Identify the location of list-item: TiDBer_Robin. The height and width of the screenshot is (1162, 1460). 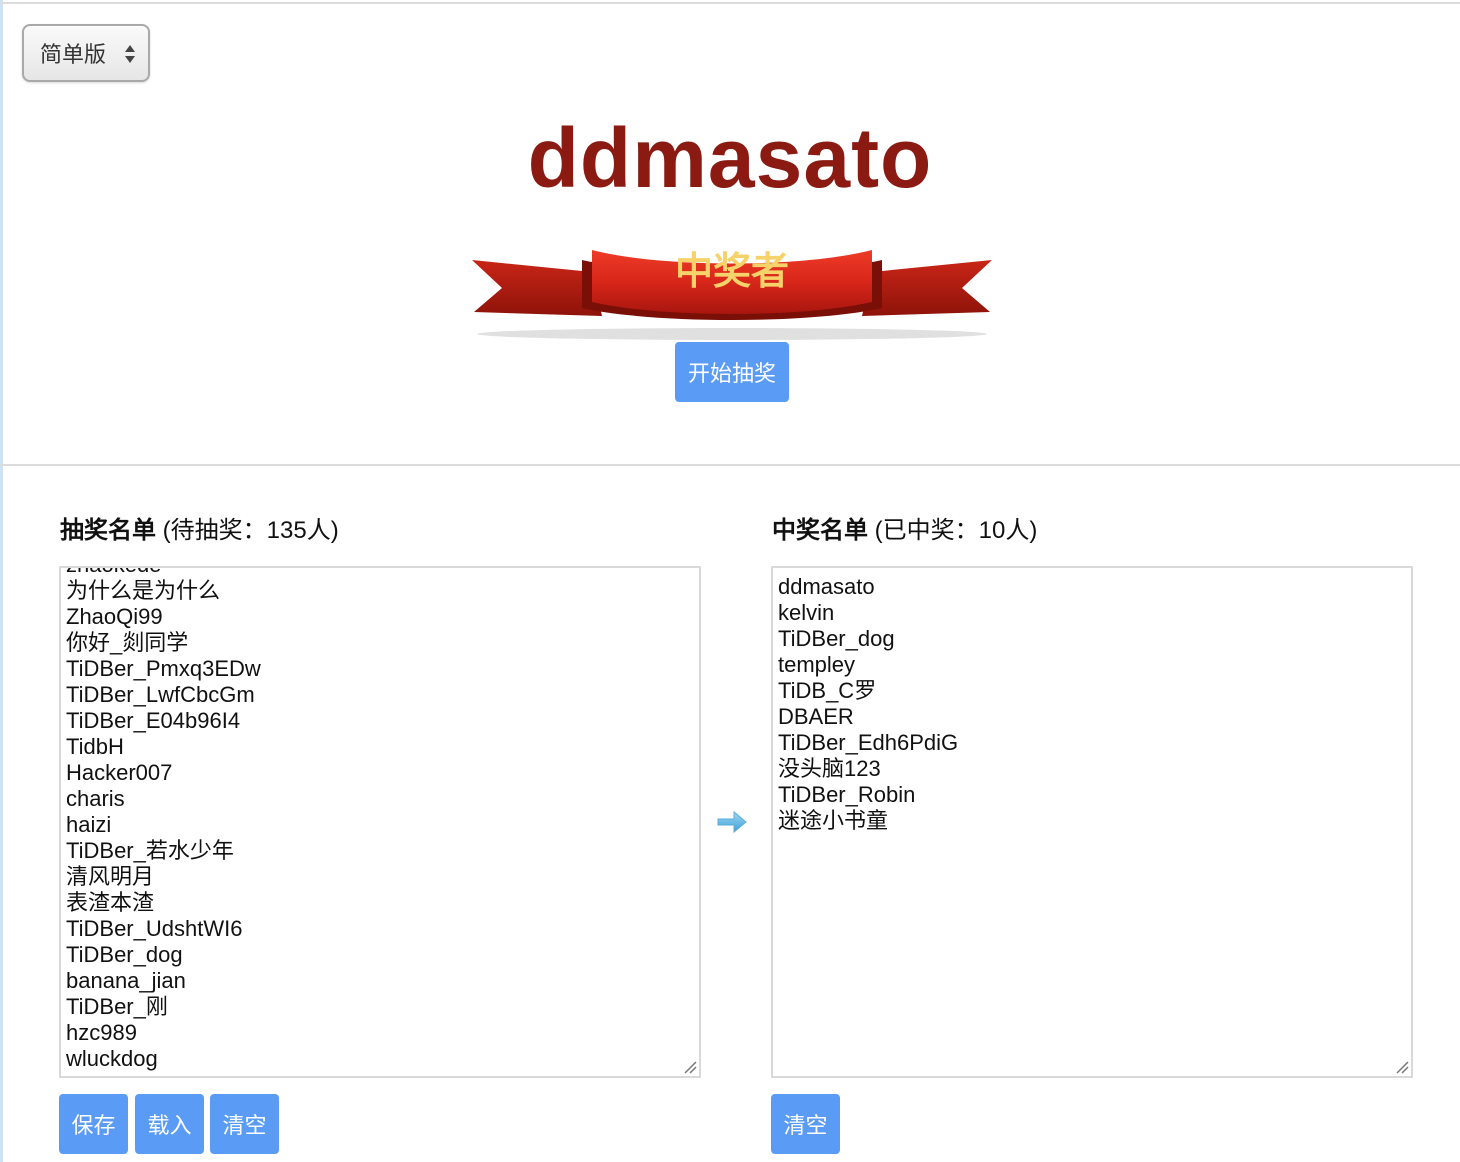
(847, 794).